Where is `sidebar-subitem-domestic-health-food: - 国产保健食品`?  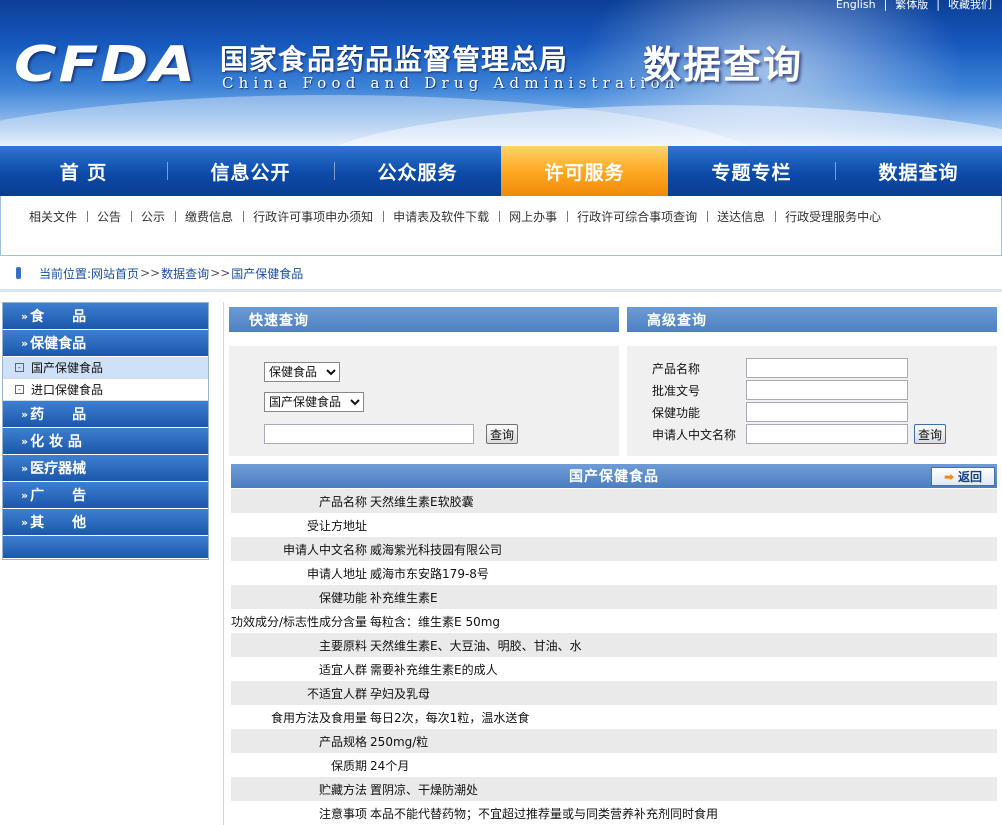
sidebar-subitem-domestic-health-food: - 国产保健食品 is located at coordinates (105, 368).